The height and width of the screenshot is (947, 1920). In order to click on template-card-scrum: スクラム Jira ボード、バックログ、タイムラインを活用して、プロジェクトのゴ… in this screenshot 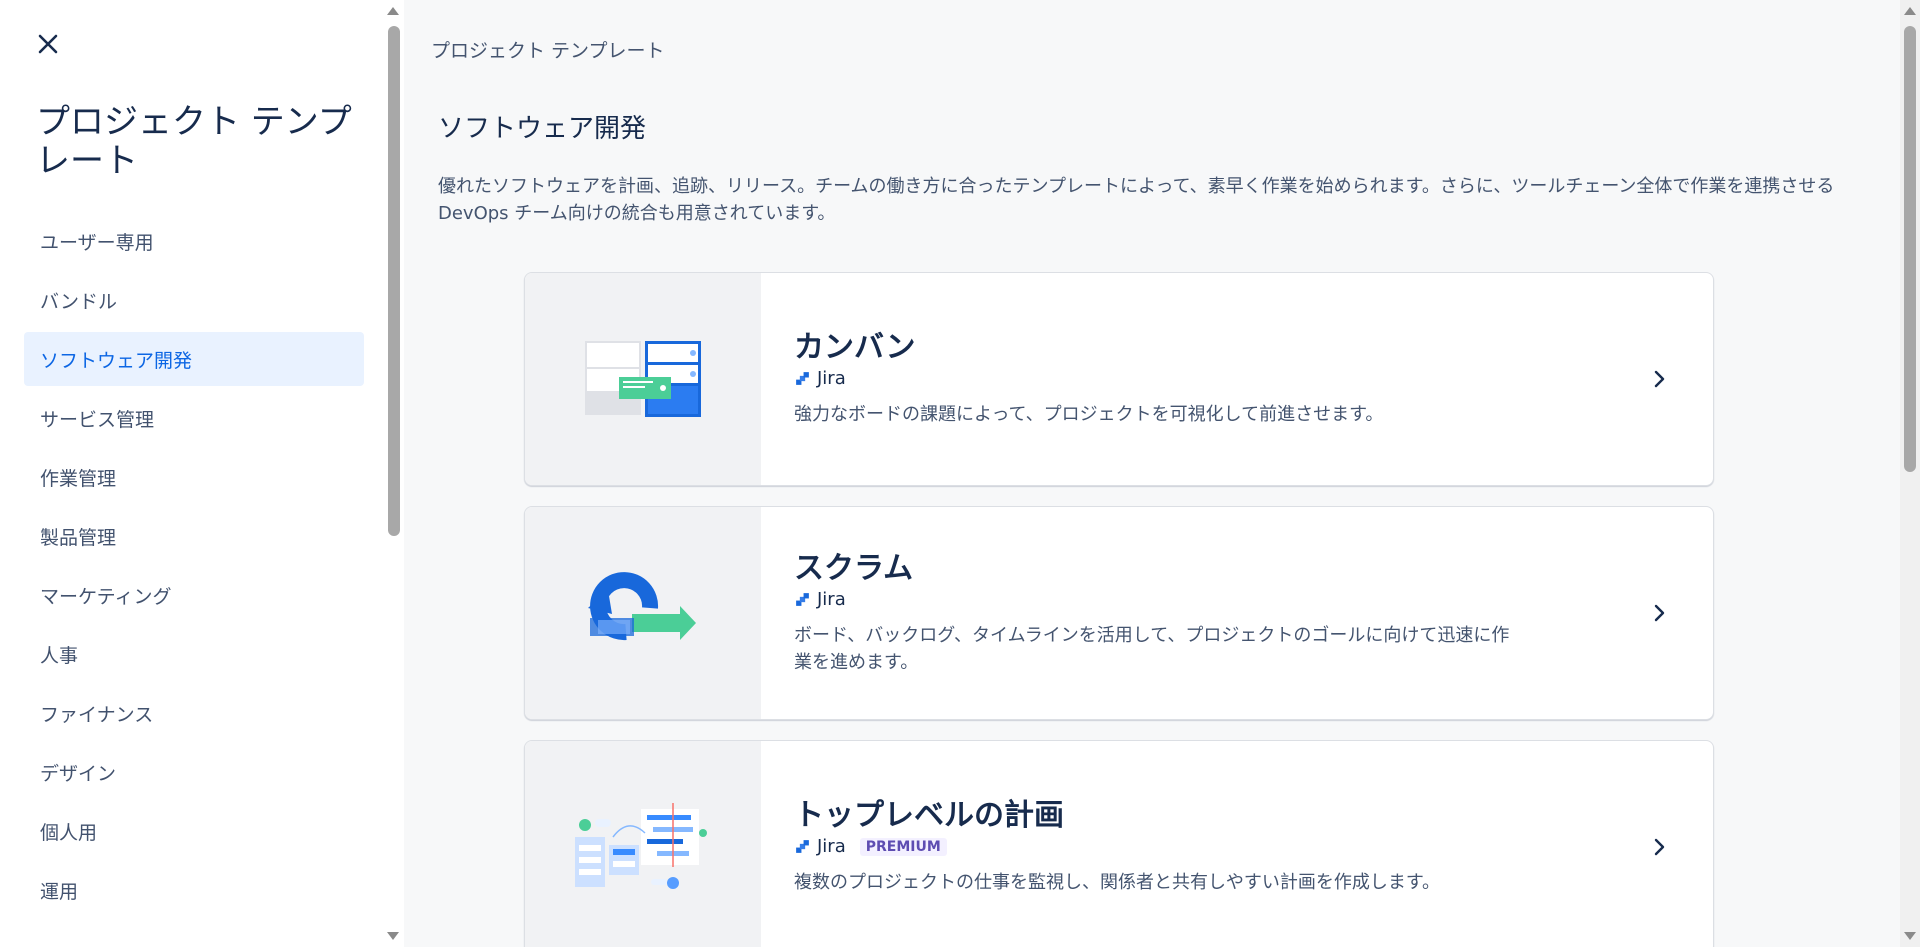, I will do `click(1119, 613)`.